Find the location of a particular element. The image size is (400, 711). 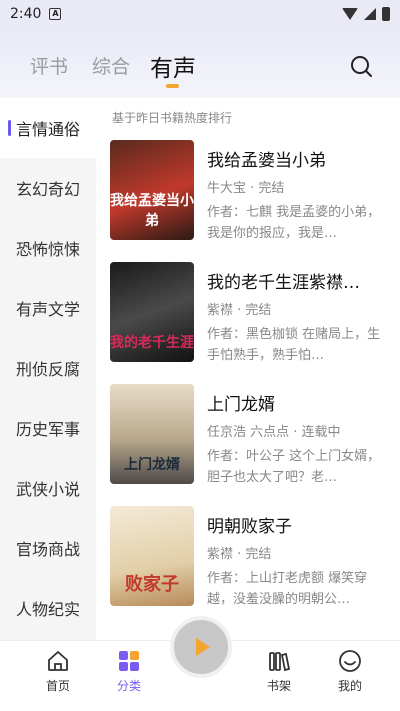

book-cover: 败家子 is located at coordinates (152, 556).